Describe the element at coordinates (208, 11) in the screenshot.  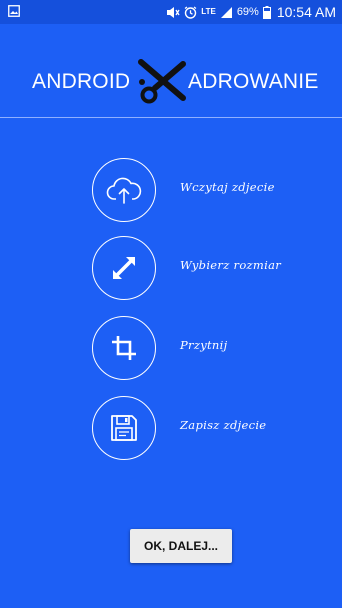
I see `network-type: LTE` at that location.